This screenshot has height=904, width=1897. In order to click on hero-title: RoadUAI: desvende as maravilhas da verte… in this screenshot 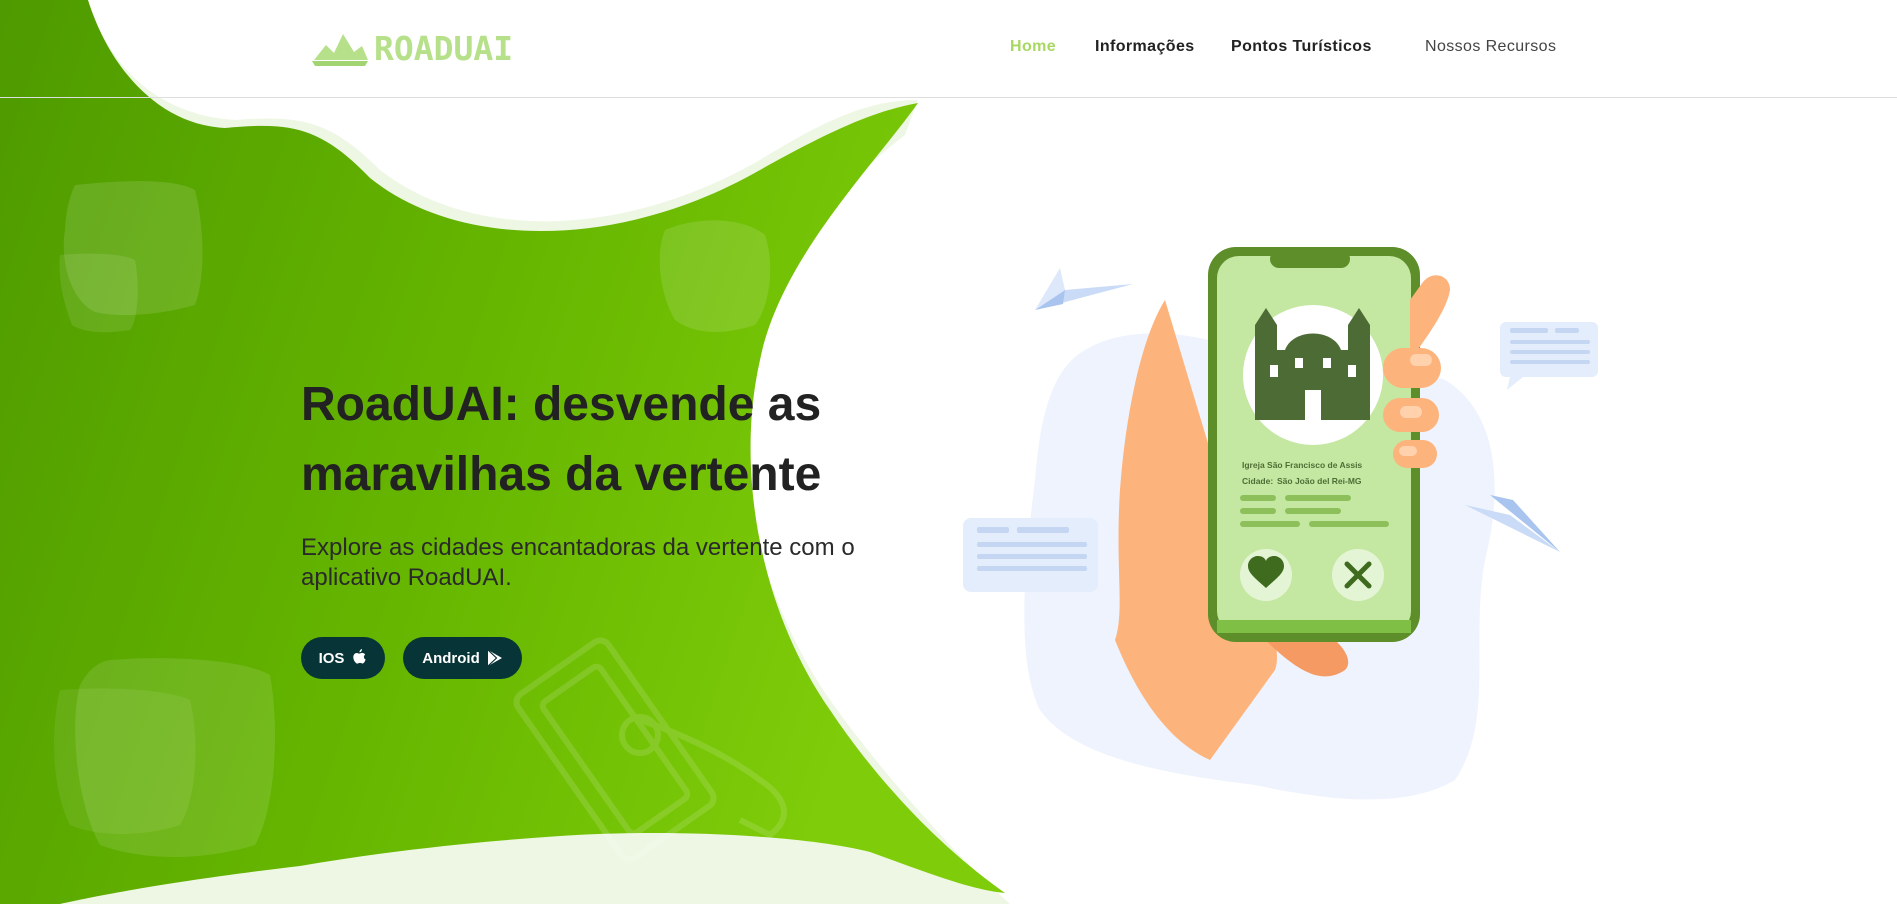, I will do `click(561, 439)`.